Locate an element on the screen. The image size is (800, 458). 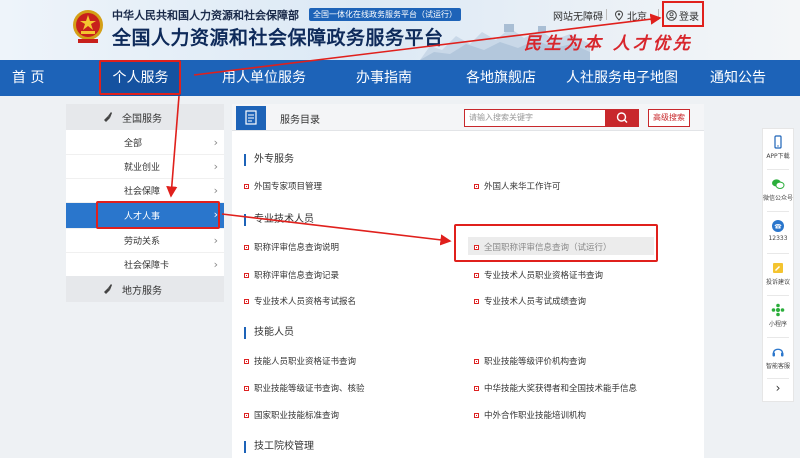
location-label: 北京 is located at coordinates (637, 17).